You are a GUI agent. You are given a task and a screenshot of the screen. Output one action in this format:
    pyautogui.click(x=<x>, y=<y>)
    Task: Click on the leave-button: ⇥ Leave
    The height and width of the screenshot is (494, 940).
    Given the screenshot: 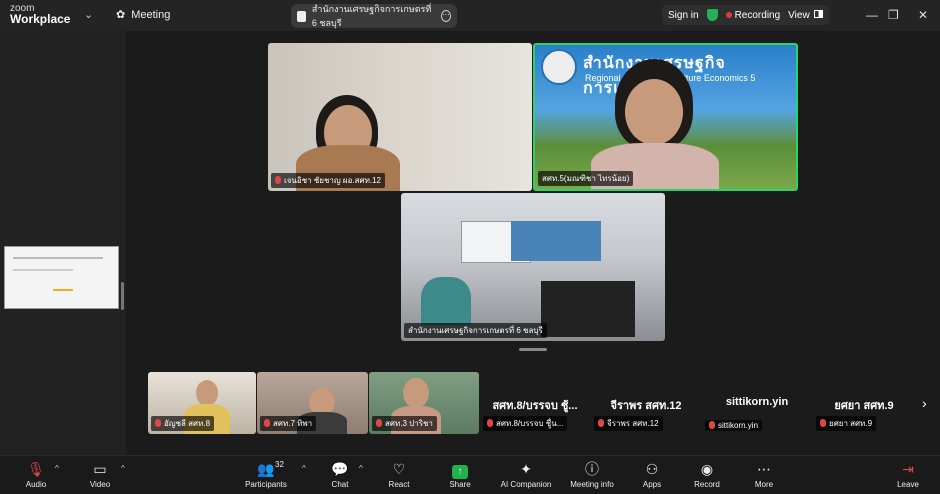 What is the action you would take?
    pyautogui.click(x=908, y=474)
    